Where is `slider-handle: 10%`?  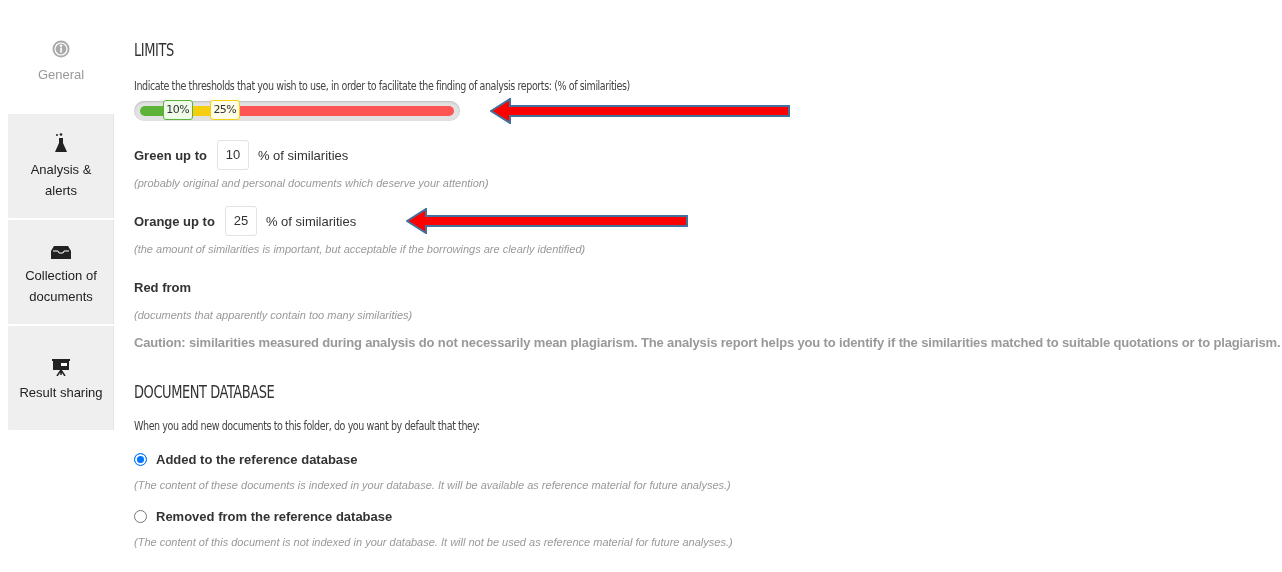 slider-handle: 10% is located at coordinates (177, 110).